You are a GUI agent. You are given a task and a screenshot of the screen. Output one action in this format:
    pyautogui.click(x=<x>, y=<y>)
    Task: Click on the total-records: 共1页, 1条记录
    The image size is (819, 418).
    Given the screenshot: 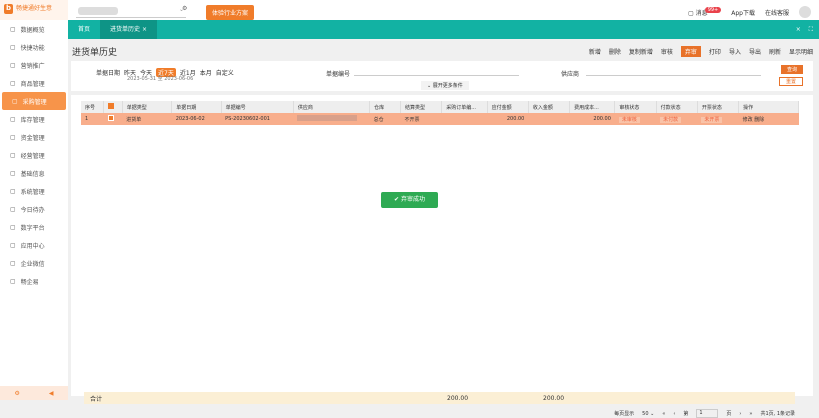 What is the action you would take?
    pyautogui.click(x=777, y=414)
    